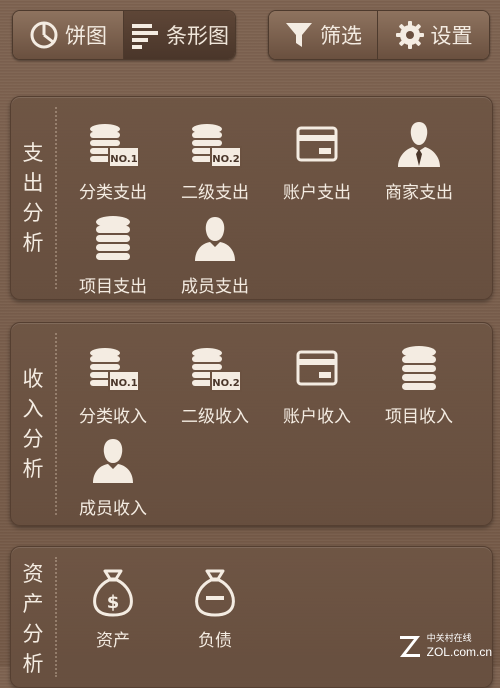  I want to click on income-by-member-button: 成员收入, so click(113, 481).